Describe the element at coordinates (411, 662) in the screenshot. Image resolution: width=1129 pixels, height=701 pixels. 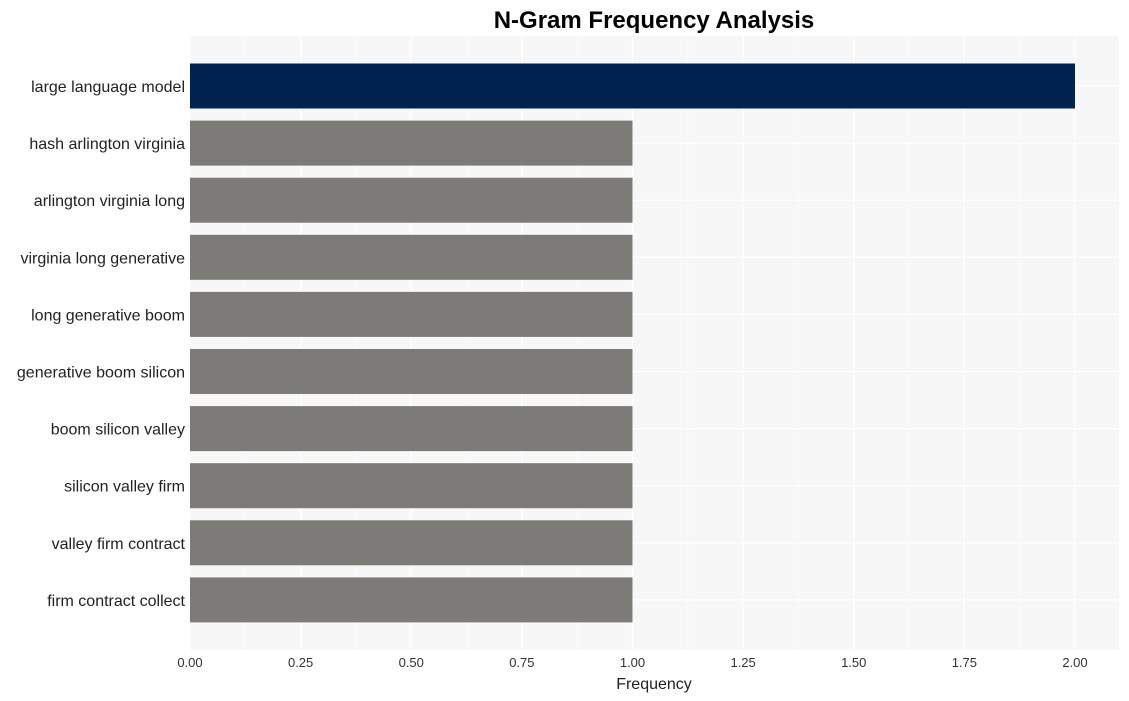
I see `x-tick-label: 0.50` at that location.